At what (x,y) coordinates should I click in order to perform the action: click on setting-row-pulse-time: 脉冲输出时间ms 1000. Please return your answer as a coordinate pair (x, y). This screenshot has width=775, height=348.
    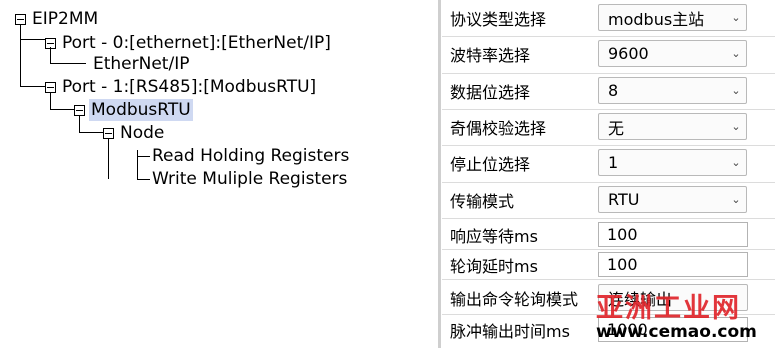
    Looking at the image, I should click on (608, 329).